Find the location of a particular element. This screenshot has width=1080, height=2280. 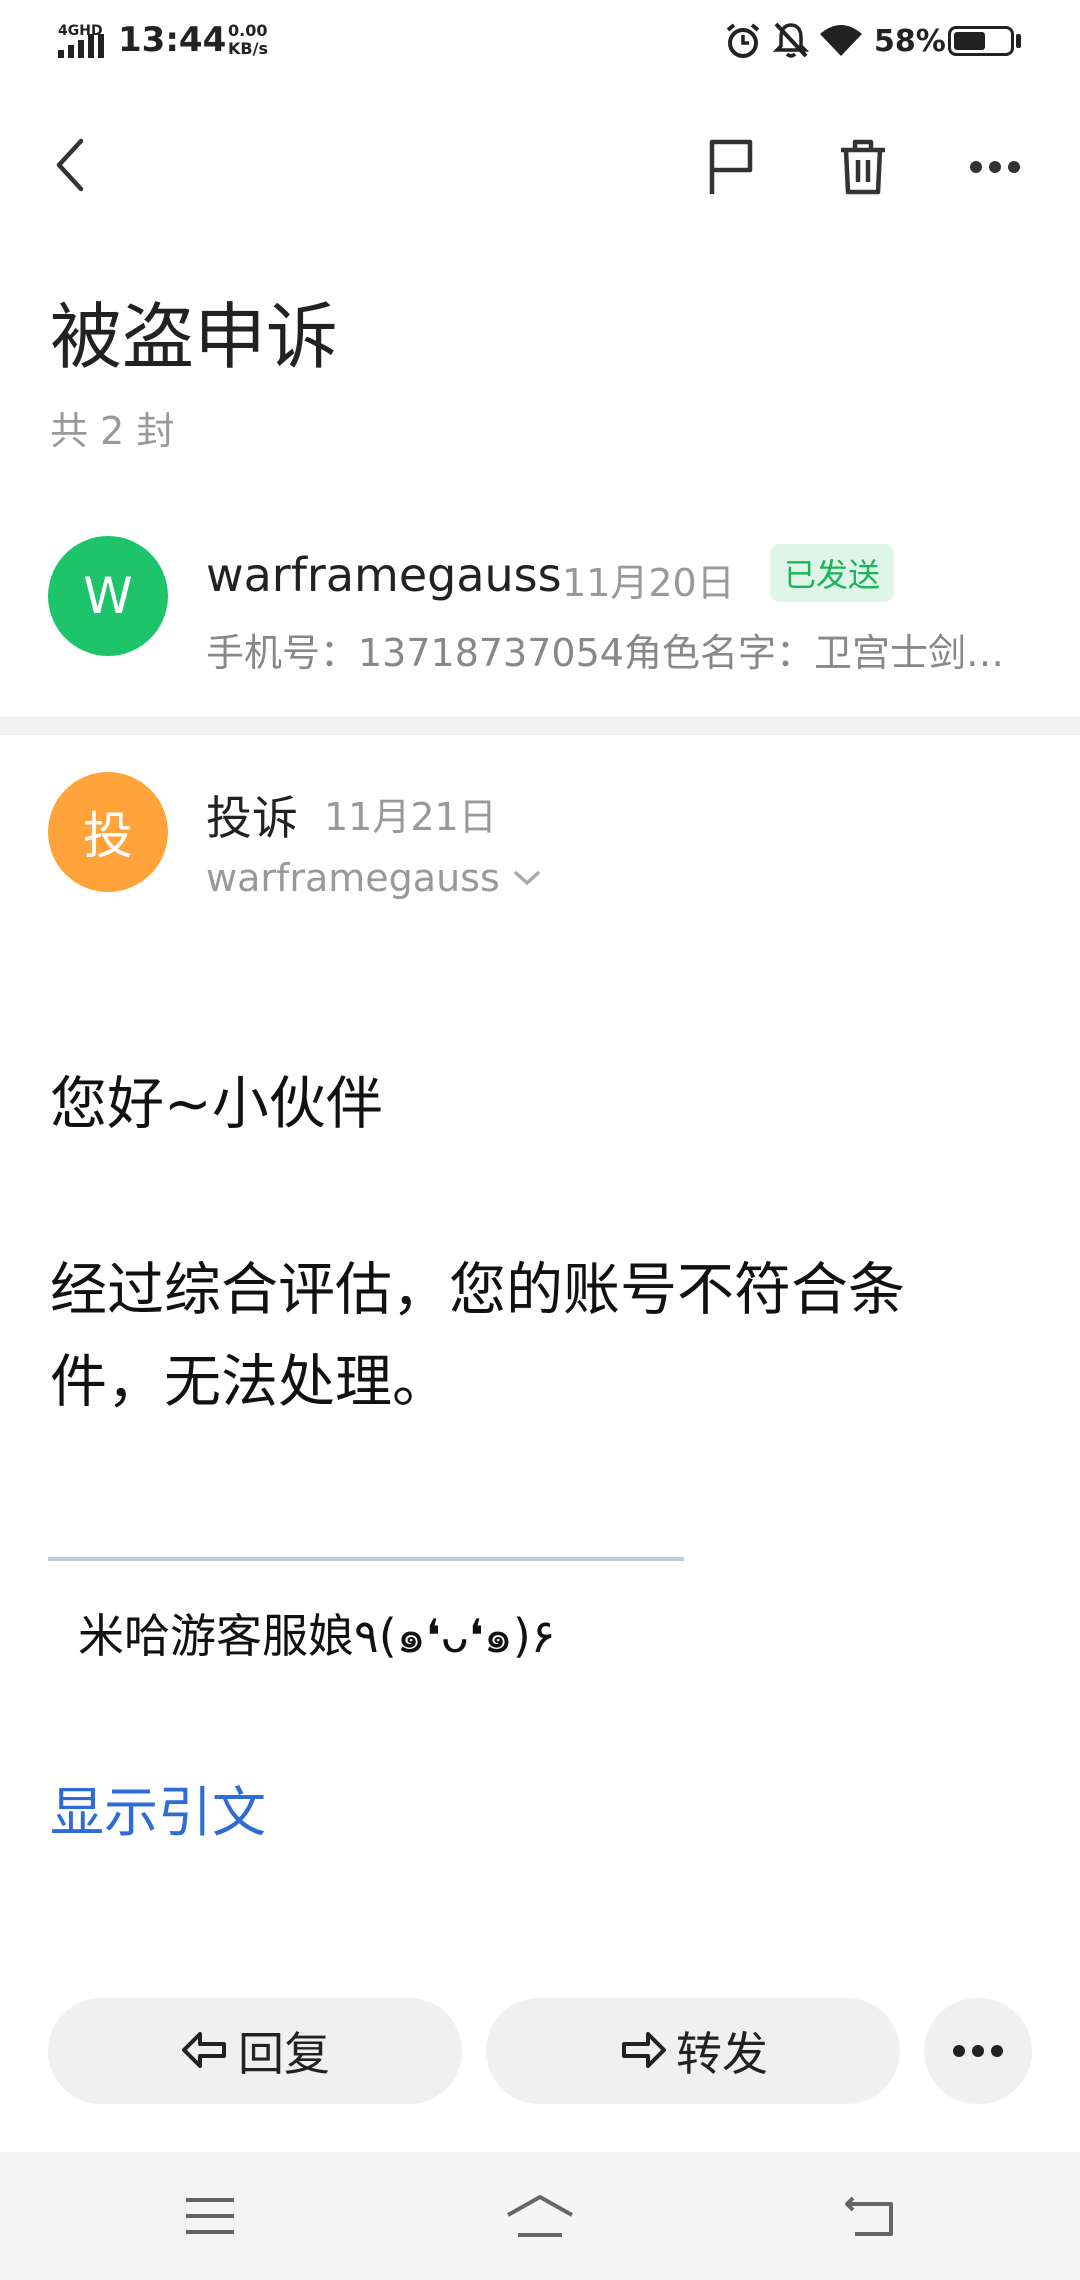

return-icon is located at coordinates (869, 2216).